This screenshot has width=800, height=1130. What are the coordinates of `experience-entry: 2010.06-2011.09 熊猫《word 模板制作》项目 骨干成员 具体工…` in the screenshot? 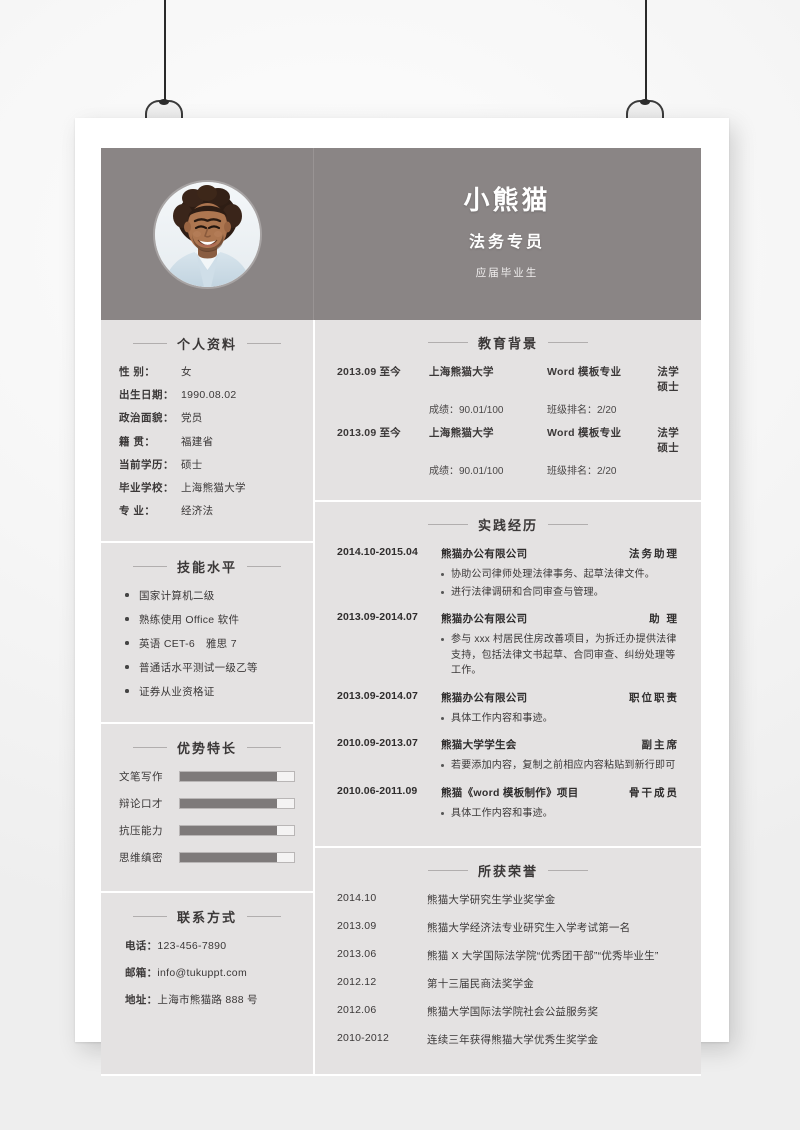 It's located at (508, 803).